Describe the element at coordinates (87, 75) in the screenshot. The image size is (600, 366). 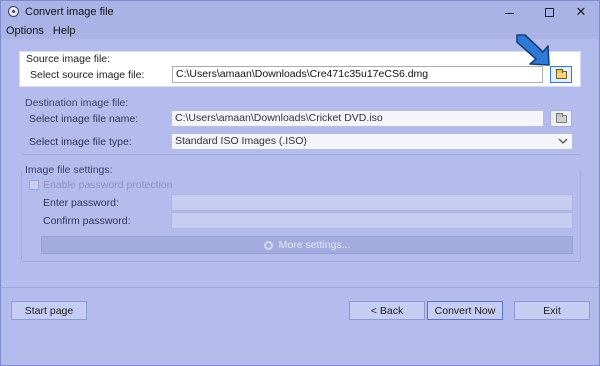
I see `source-field-label: Select source image file:` at that location.